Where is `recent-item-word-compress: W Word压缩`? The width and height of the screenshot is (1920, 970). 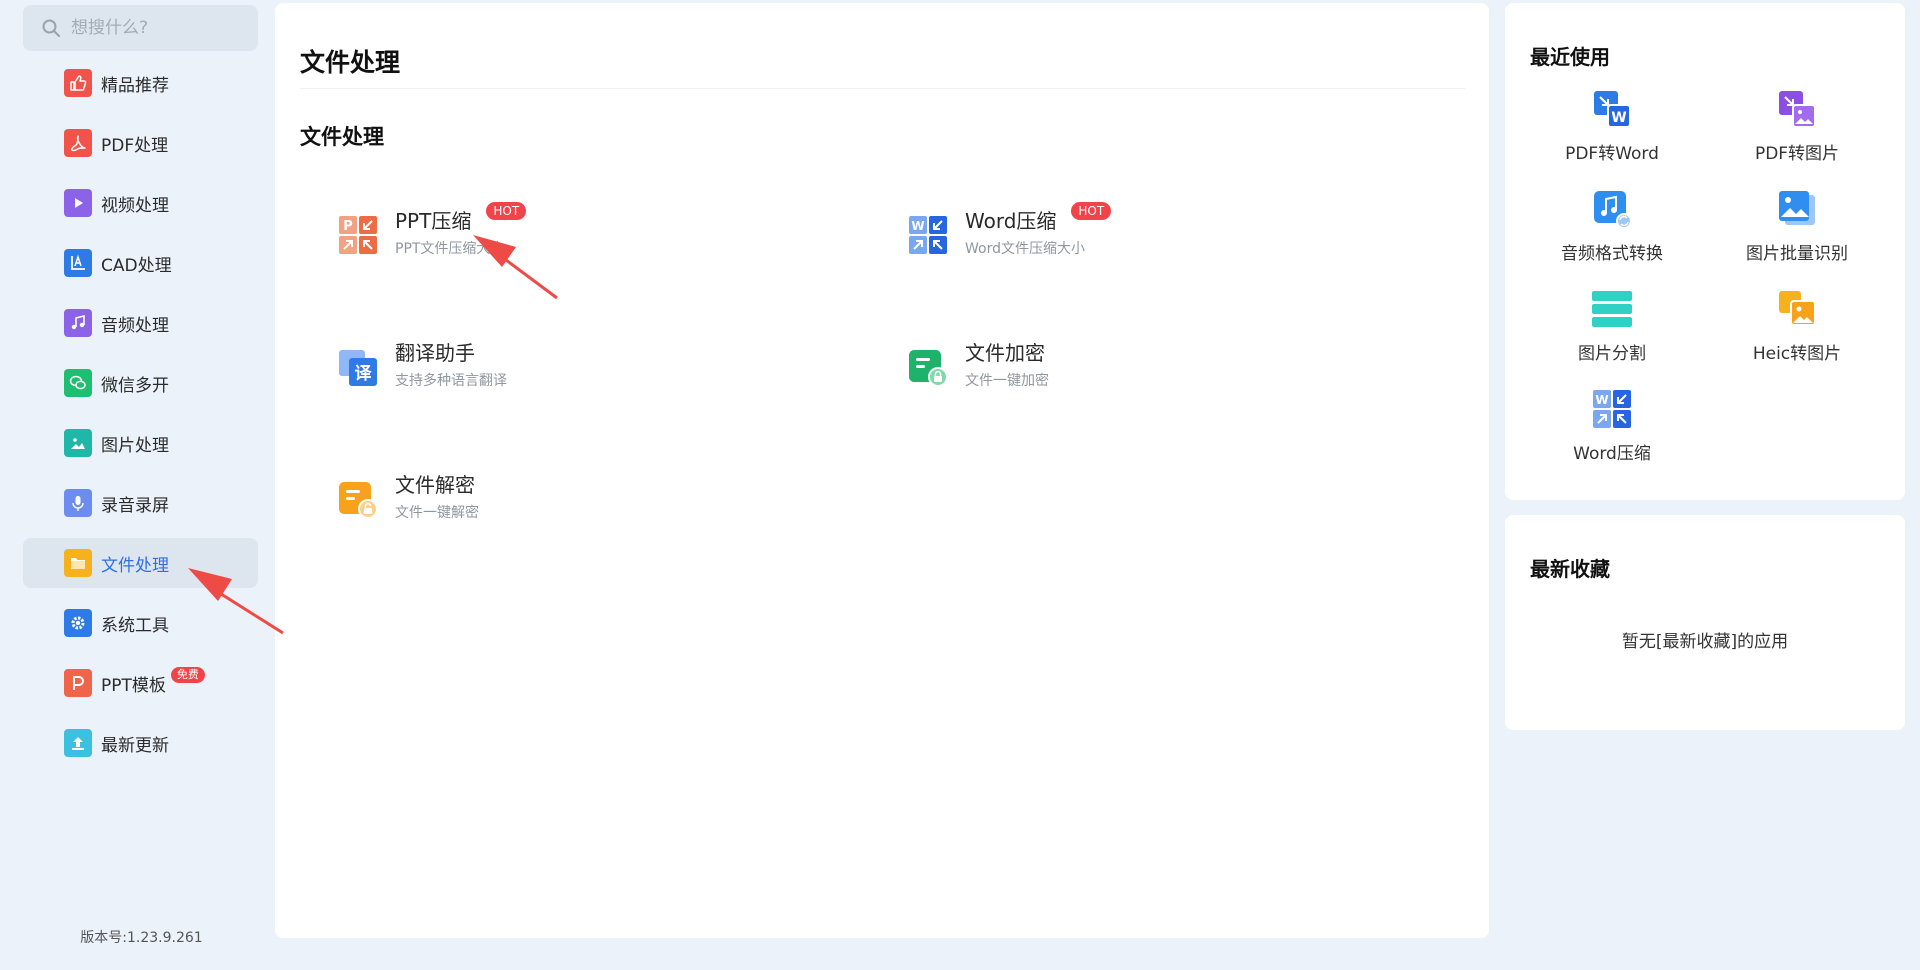
recent-item-word-compress: W Word压缩 is located at coordinates (1612, 432).